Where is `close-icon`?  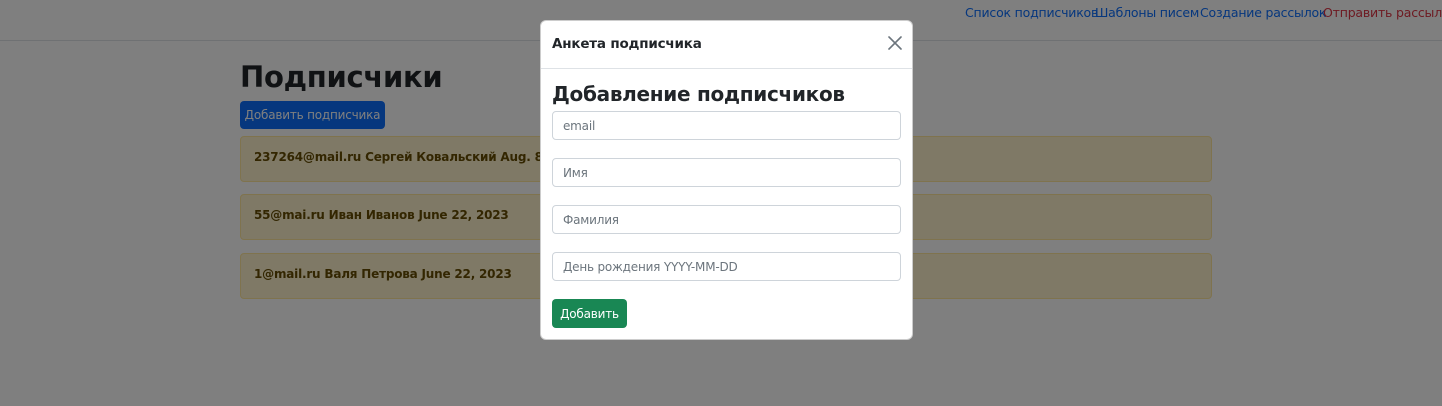 close-icon is located at coordinates (895, 43).